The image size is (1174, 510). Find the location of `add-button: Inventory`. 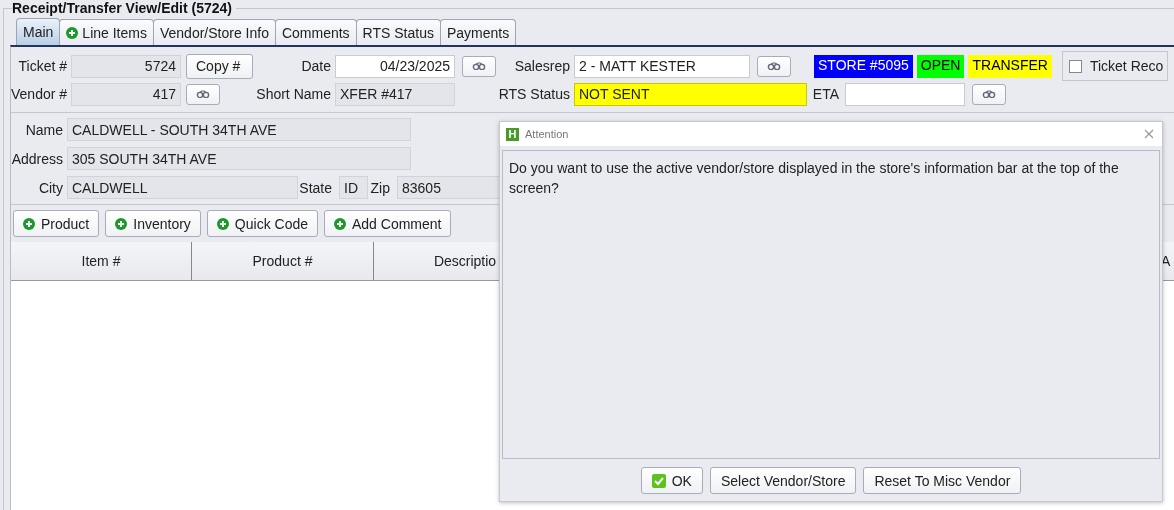

add-button: Inventory is located at coordinates (153, 223).